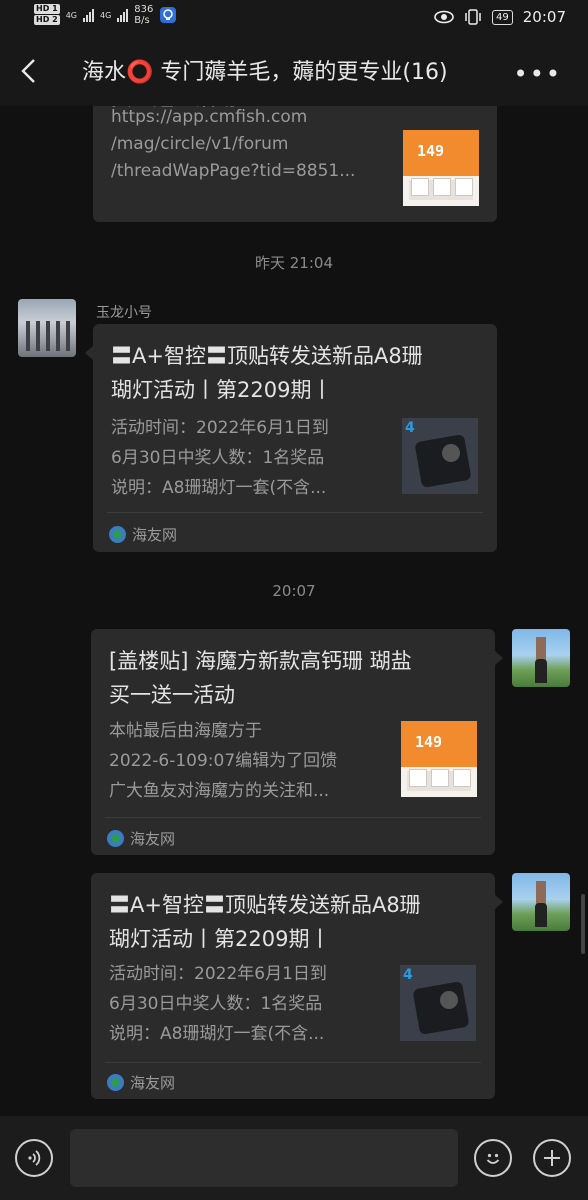  I want to click on chat-header: 海水⭕ 专门薅羊毛，薅的更专业(16) •••, so click(294, 72).